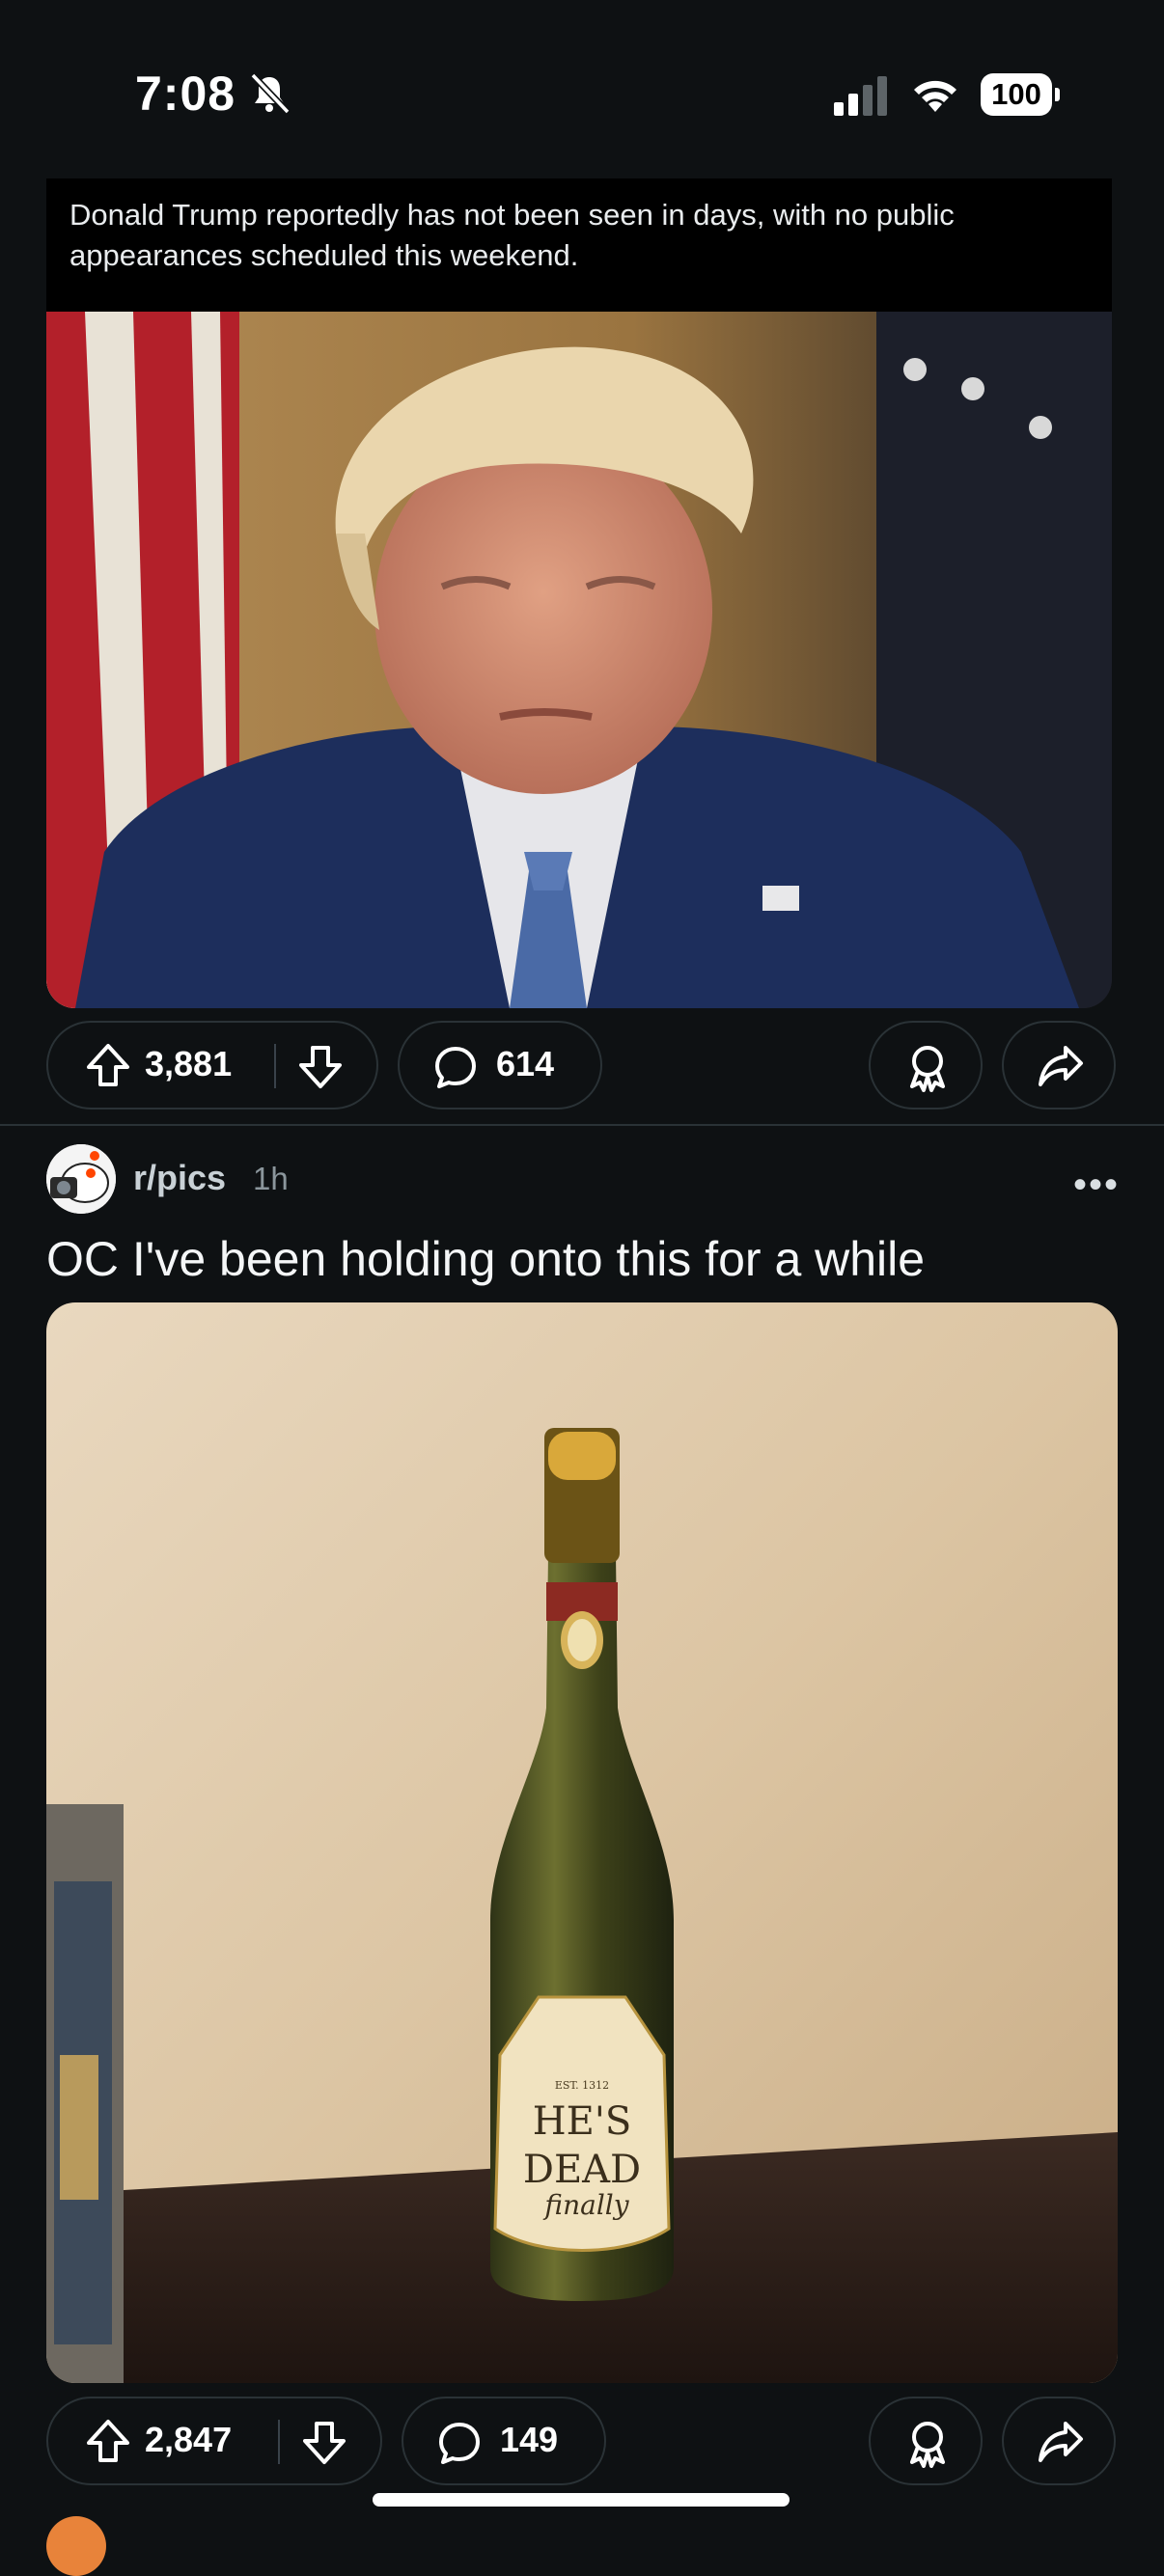 The image size is (1164, 2576). I want to click on post1-award-button, so click(926, 1065).